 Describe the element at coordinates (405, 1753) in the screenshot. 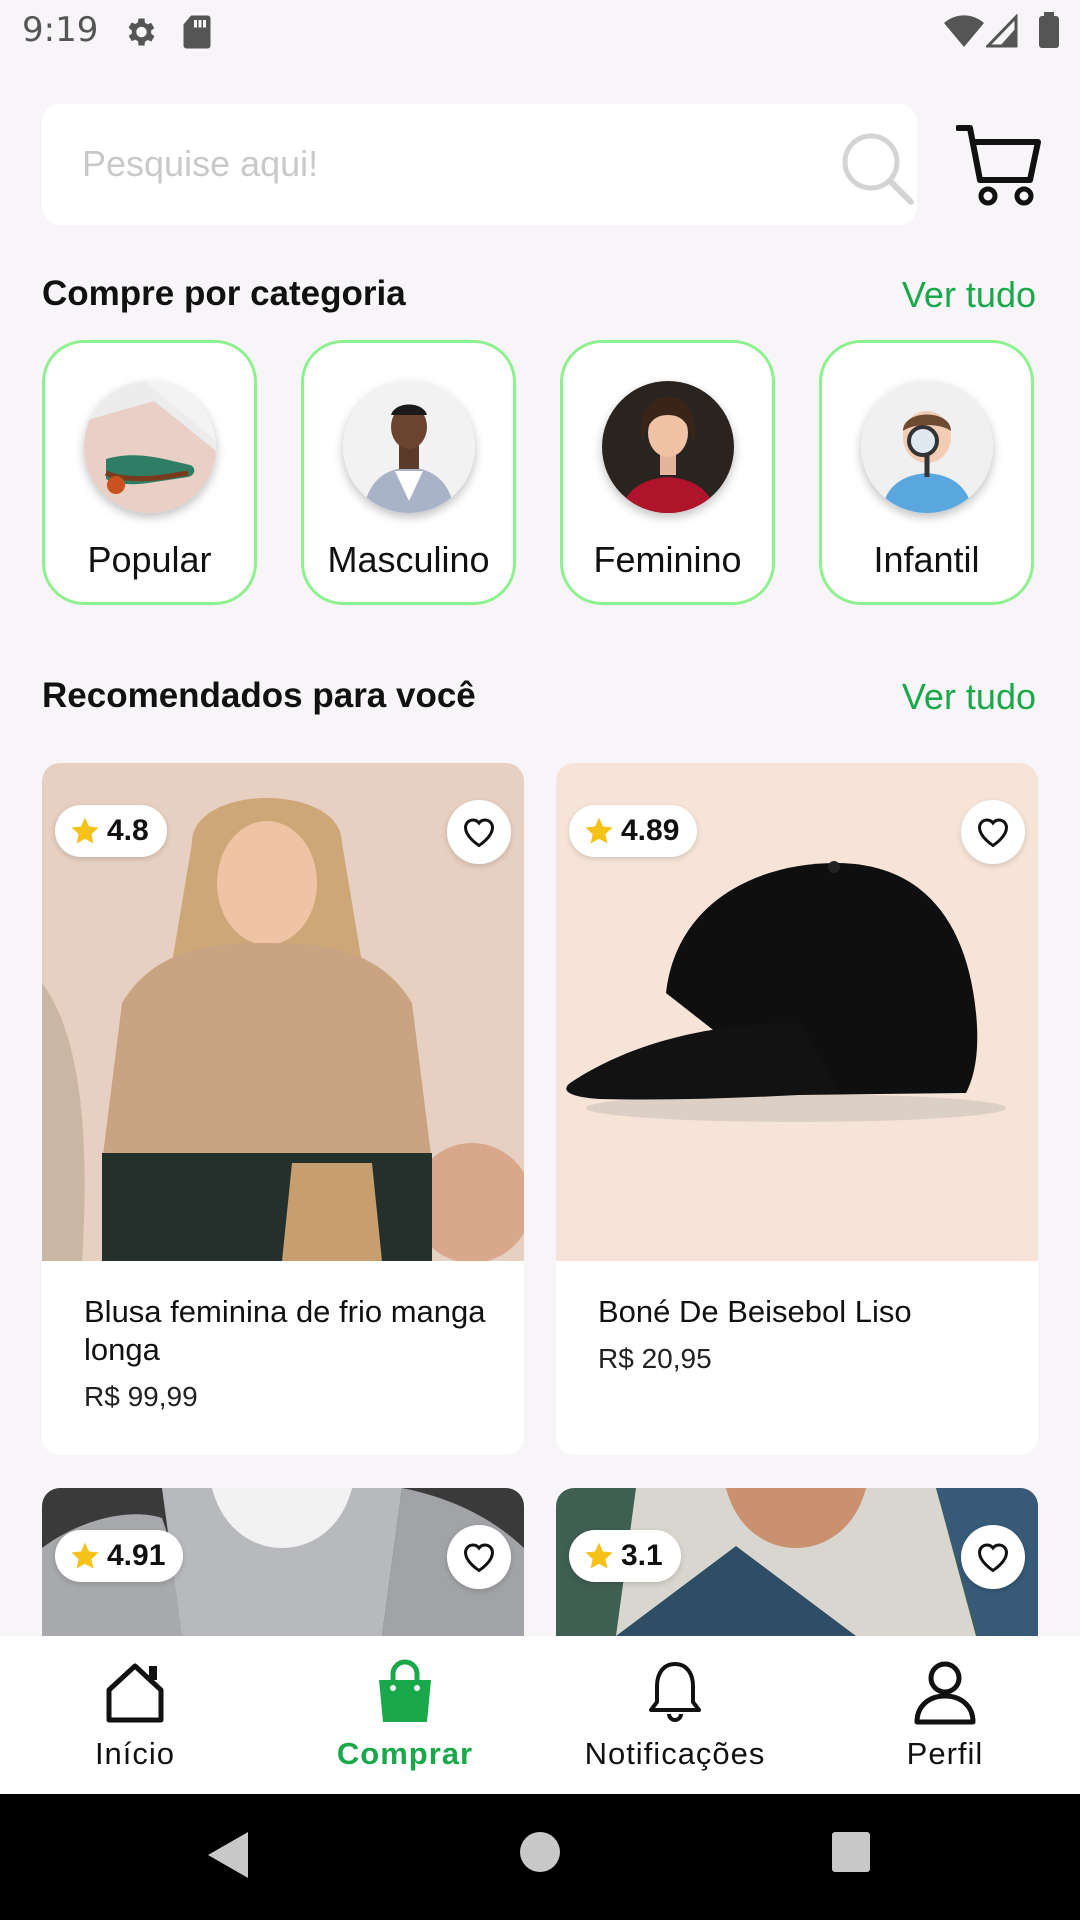

I see `nav-label: Comprar` at that location.